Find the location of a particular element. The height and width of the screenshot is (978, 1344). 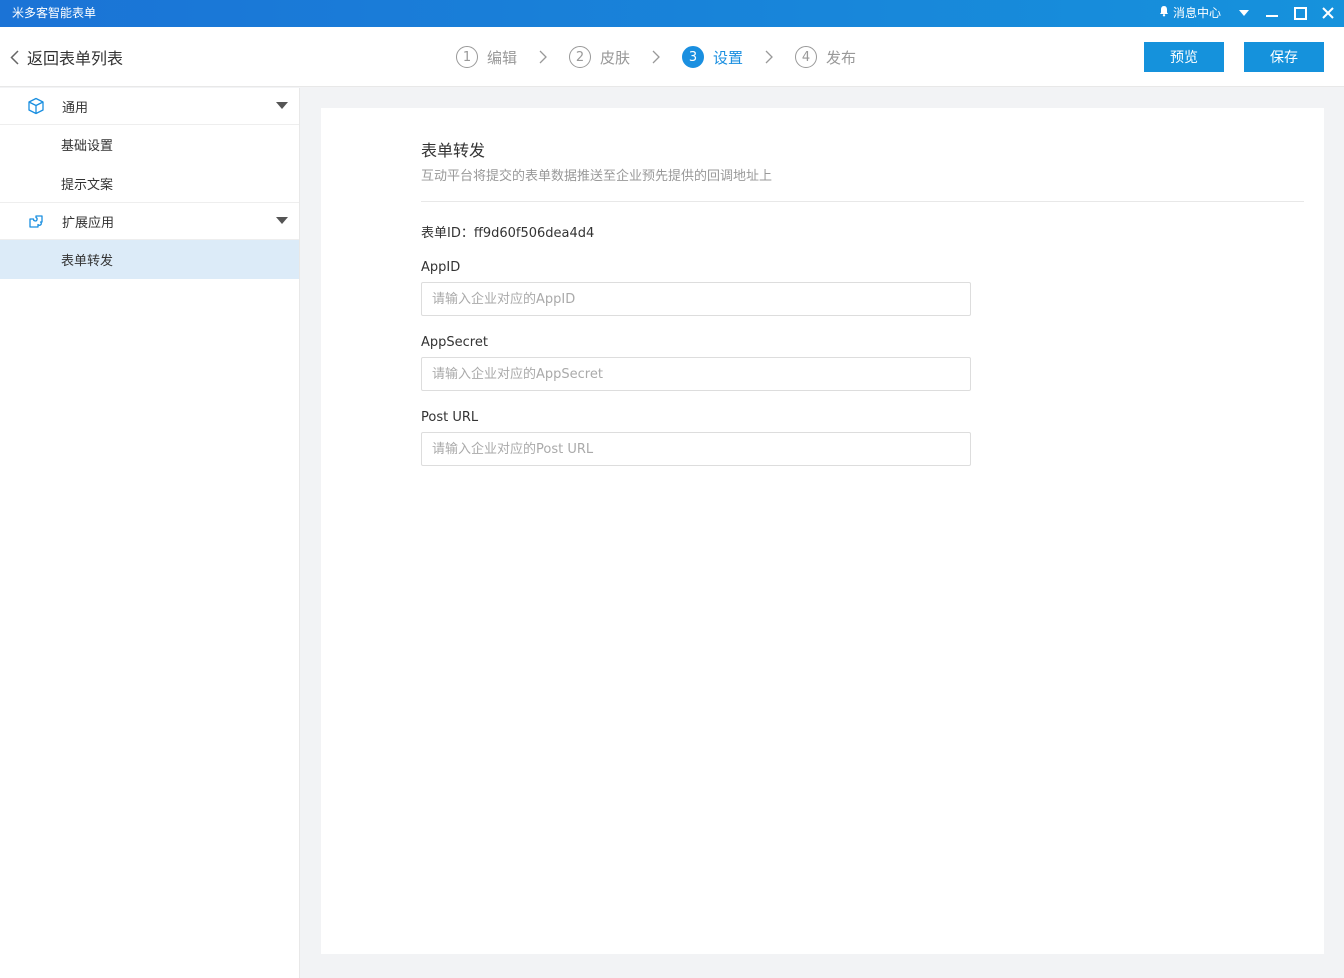

bell-icon is located at coordinates (1164, 13).